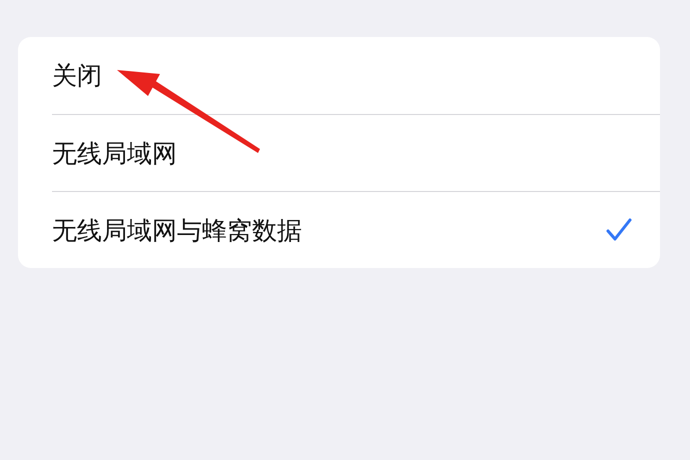  What do you see at coordinates (356, 229) in the screenshot?
I see `option-row: 无线局域网与蜂窝数据` at bounding box center [356, 229].